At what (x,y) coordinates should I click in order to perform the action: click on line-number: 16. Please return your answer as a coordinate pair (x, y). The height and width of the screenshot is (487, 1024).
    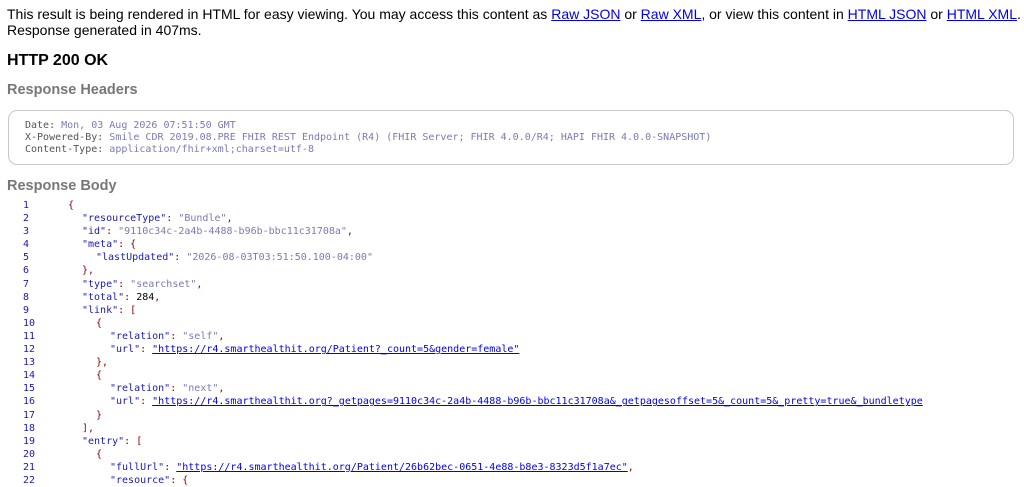
    Looking at the image, I should click on (29, 402).